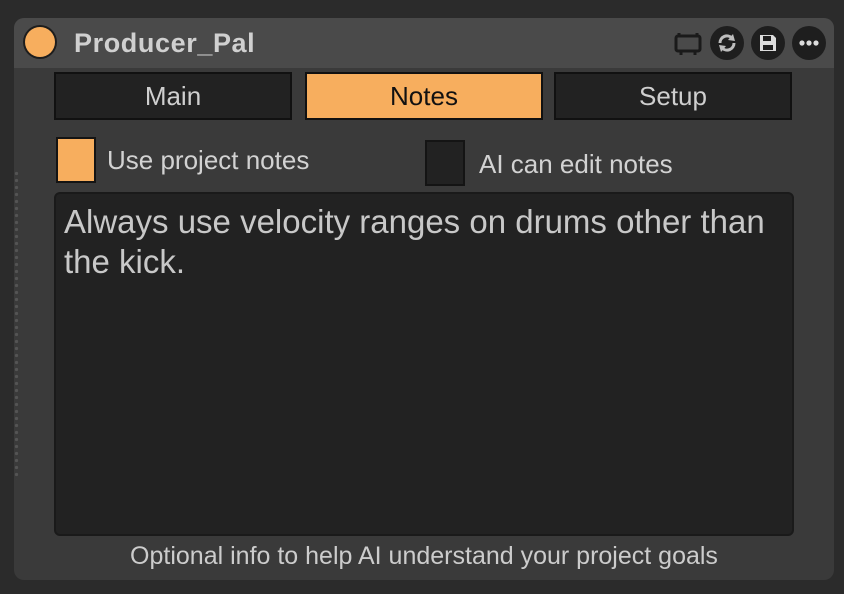 This screenshot has width=844, height=594. Describe the element at coordinates (76, 160) in the screenshot. I see `use-project-notes-checkbox` at that location.